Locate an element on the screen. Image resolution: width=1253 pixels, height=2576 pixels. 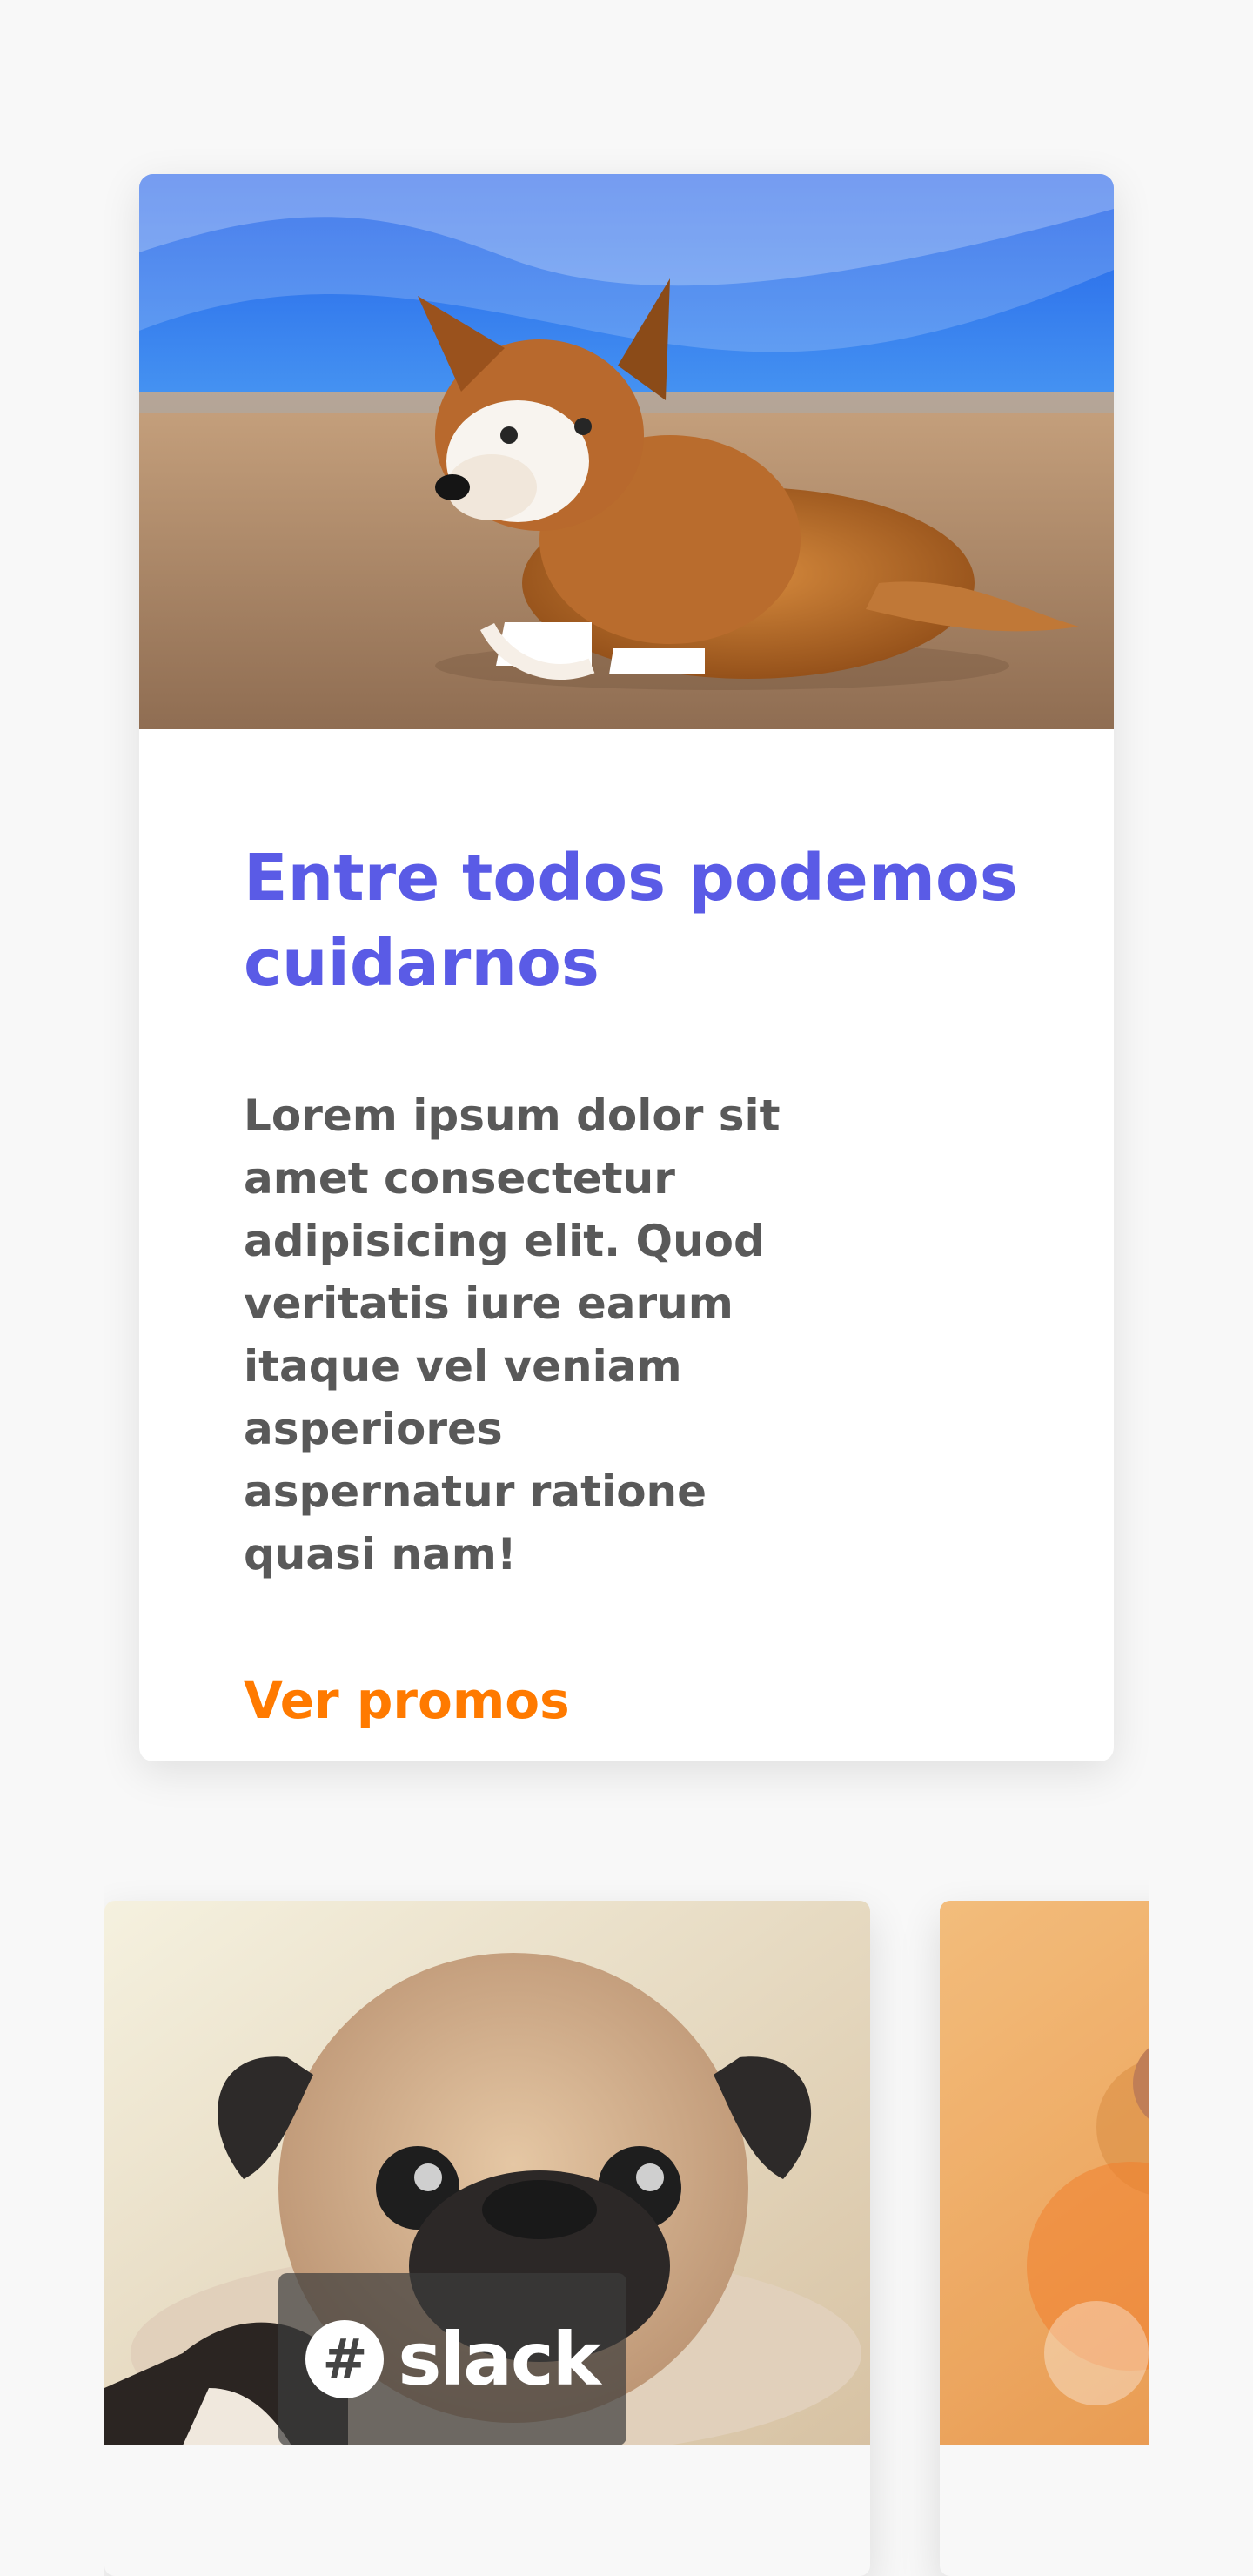
promo-title: Entre todos podemos cuidarnos is located at coordinates (631, 921).